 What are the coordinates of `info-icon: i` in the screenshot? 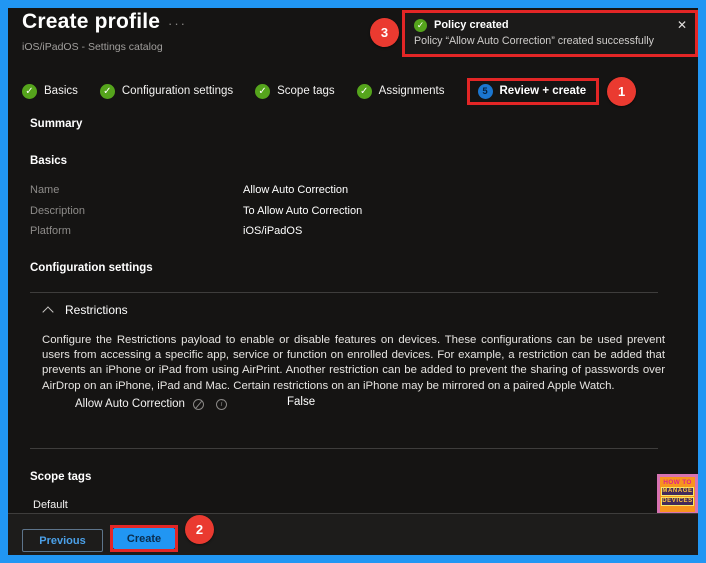 It's located at (221, 404).